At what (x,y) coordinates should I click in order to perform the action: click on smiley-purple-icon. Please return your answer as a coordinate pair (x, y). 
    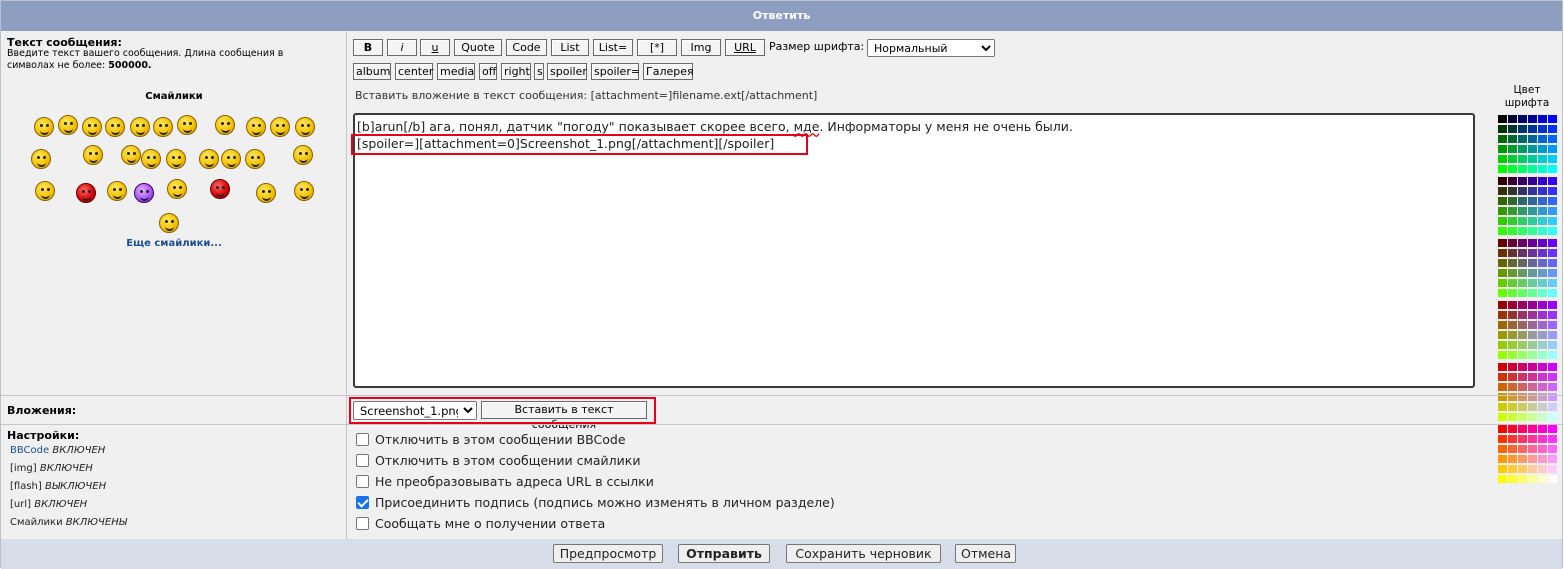
    Looking at the image, I should click on (144, 193).